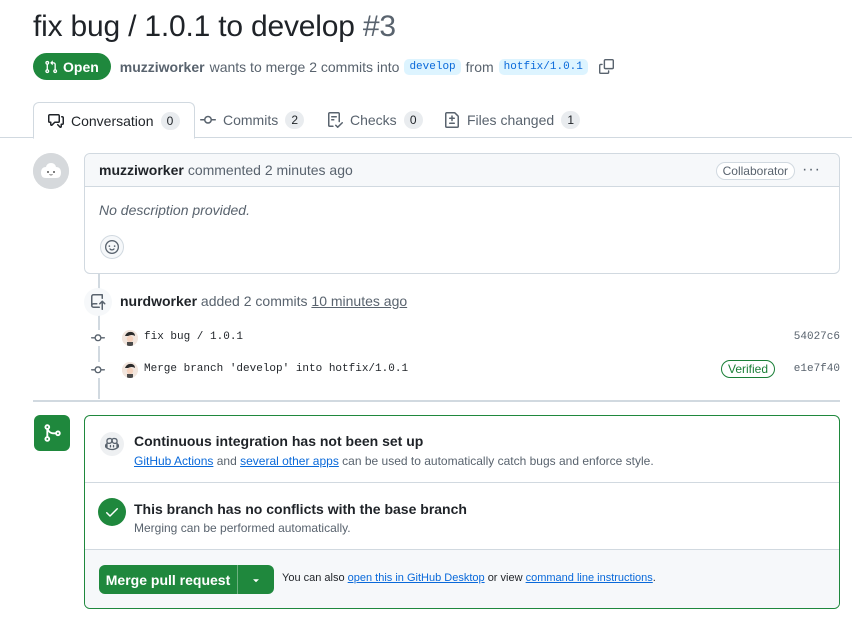 Image resolution: width=852 pixels, height=626 pixels. I want to click on github-desktop-link: open this in GitHub Desktop, so click(416, 578).